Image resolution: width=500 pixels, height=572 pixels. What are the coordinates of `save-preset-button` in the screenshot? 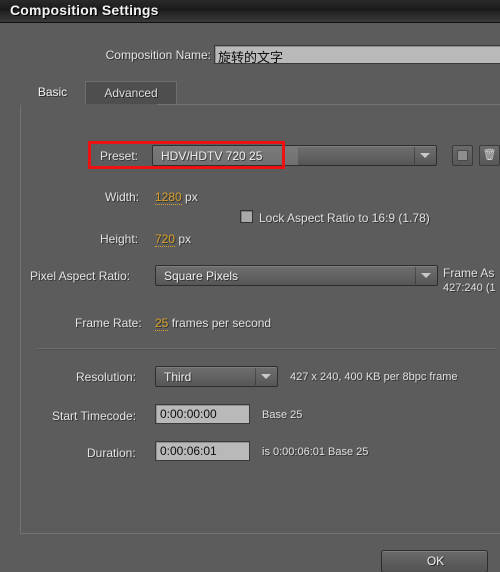 It's located at (462, 155).